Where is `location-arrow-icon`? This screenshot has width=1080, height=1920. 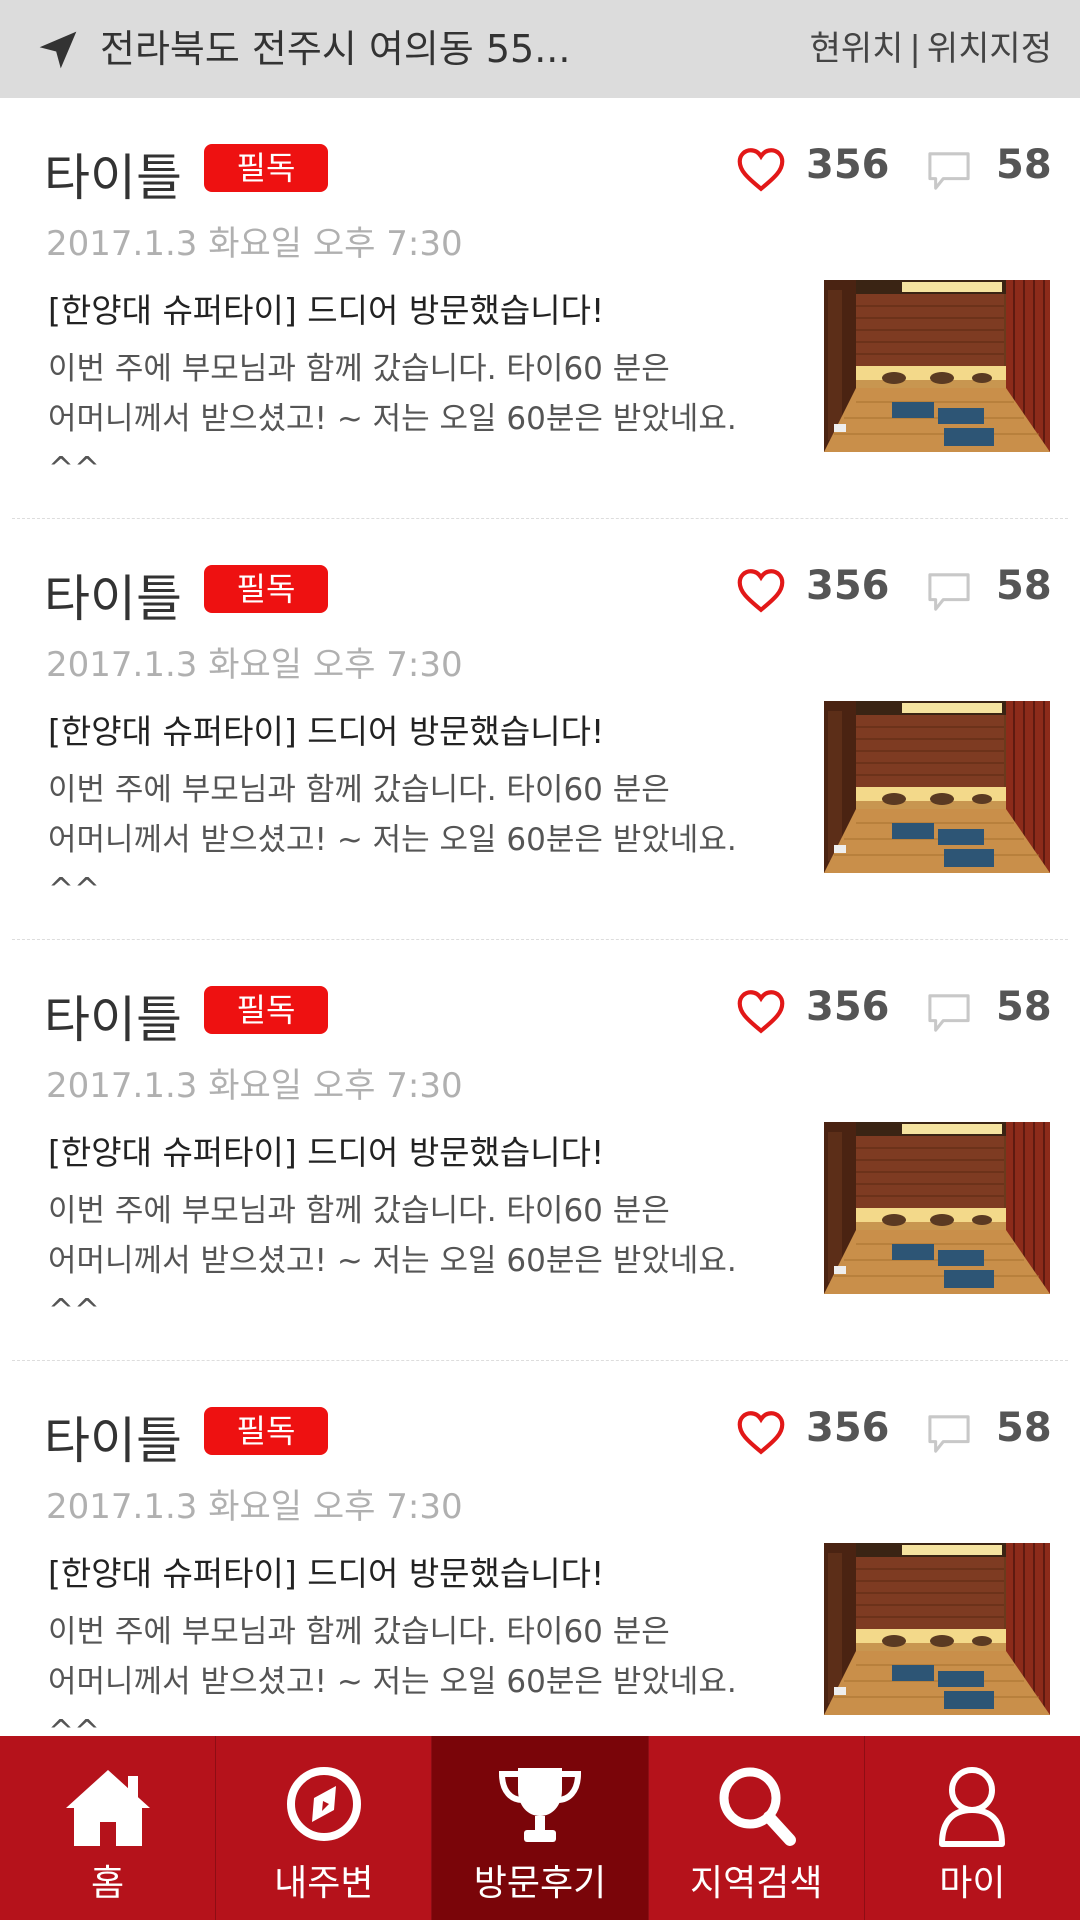 location-arrow-icon is located at coordinates (58, 50).